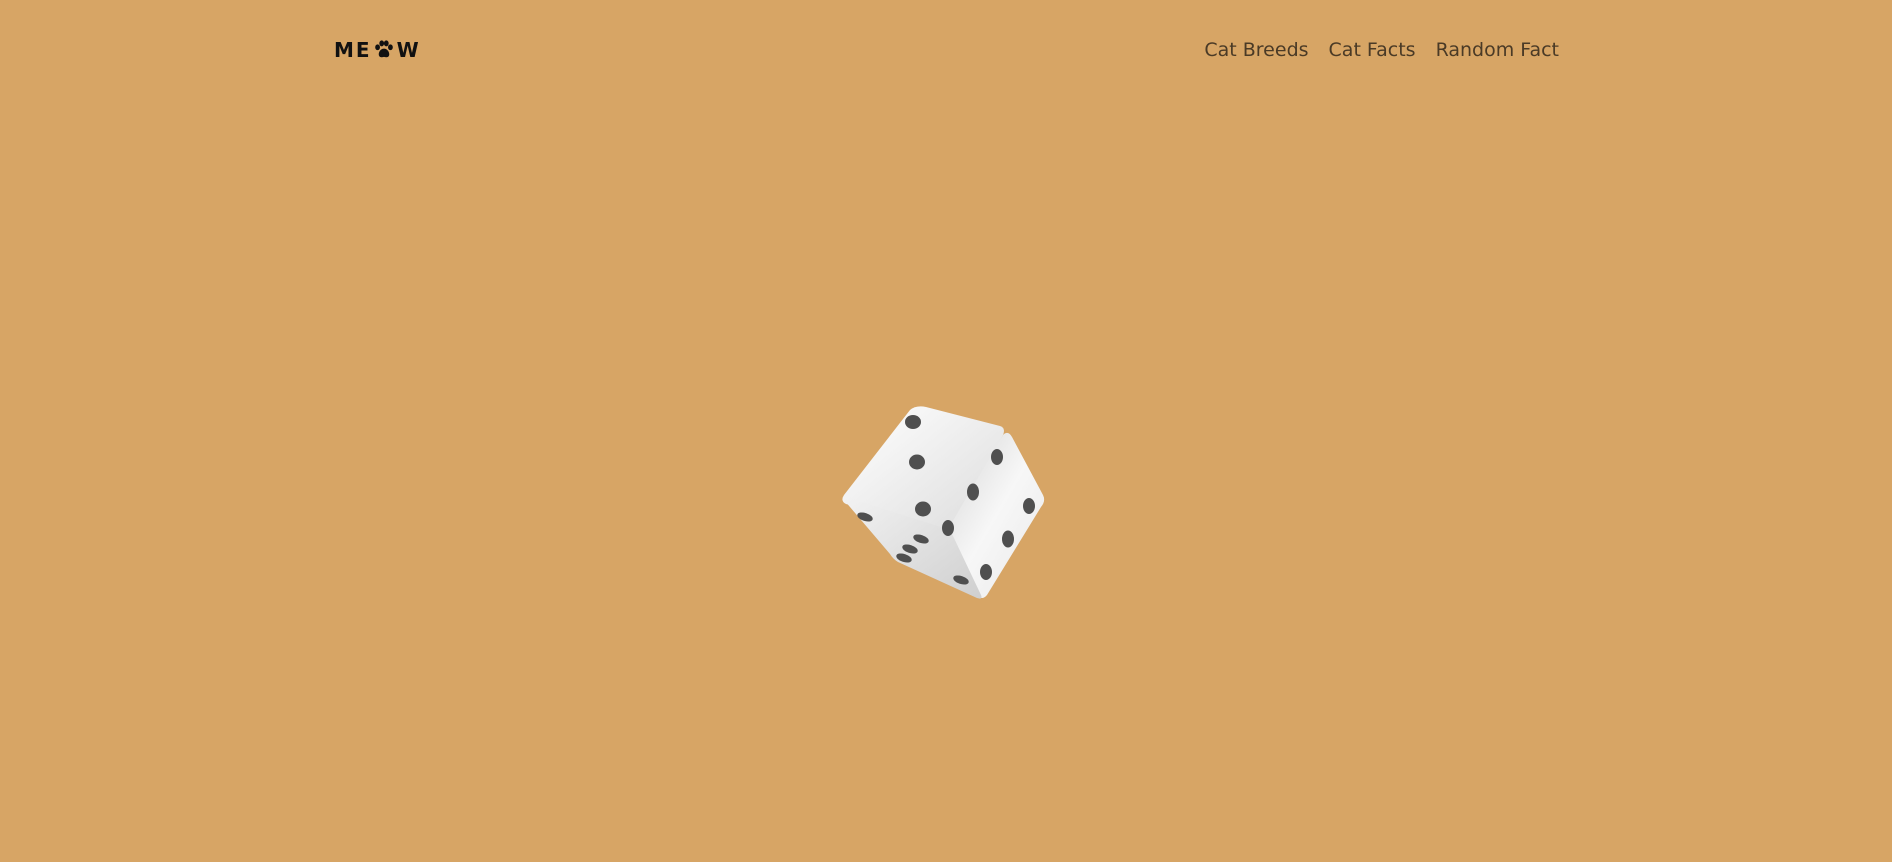 The image size is (1892, 862). I want to click on logo-letter-e: E, so click(363, 50).